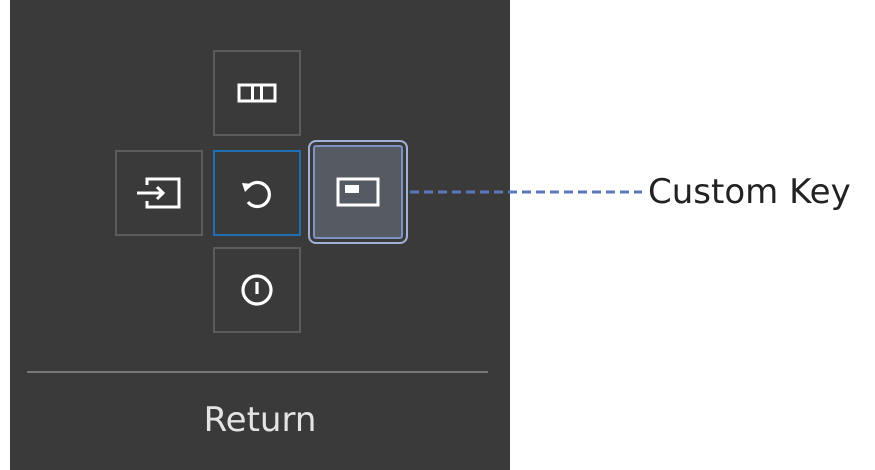  I want to click on picture-mode-button, so click(257, 93).